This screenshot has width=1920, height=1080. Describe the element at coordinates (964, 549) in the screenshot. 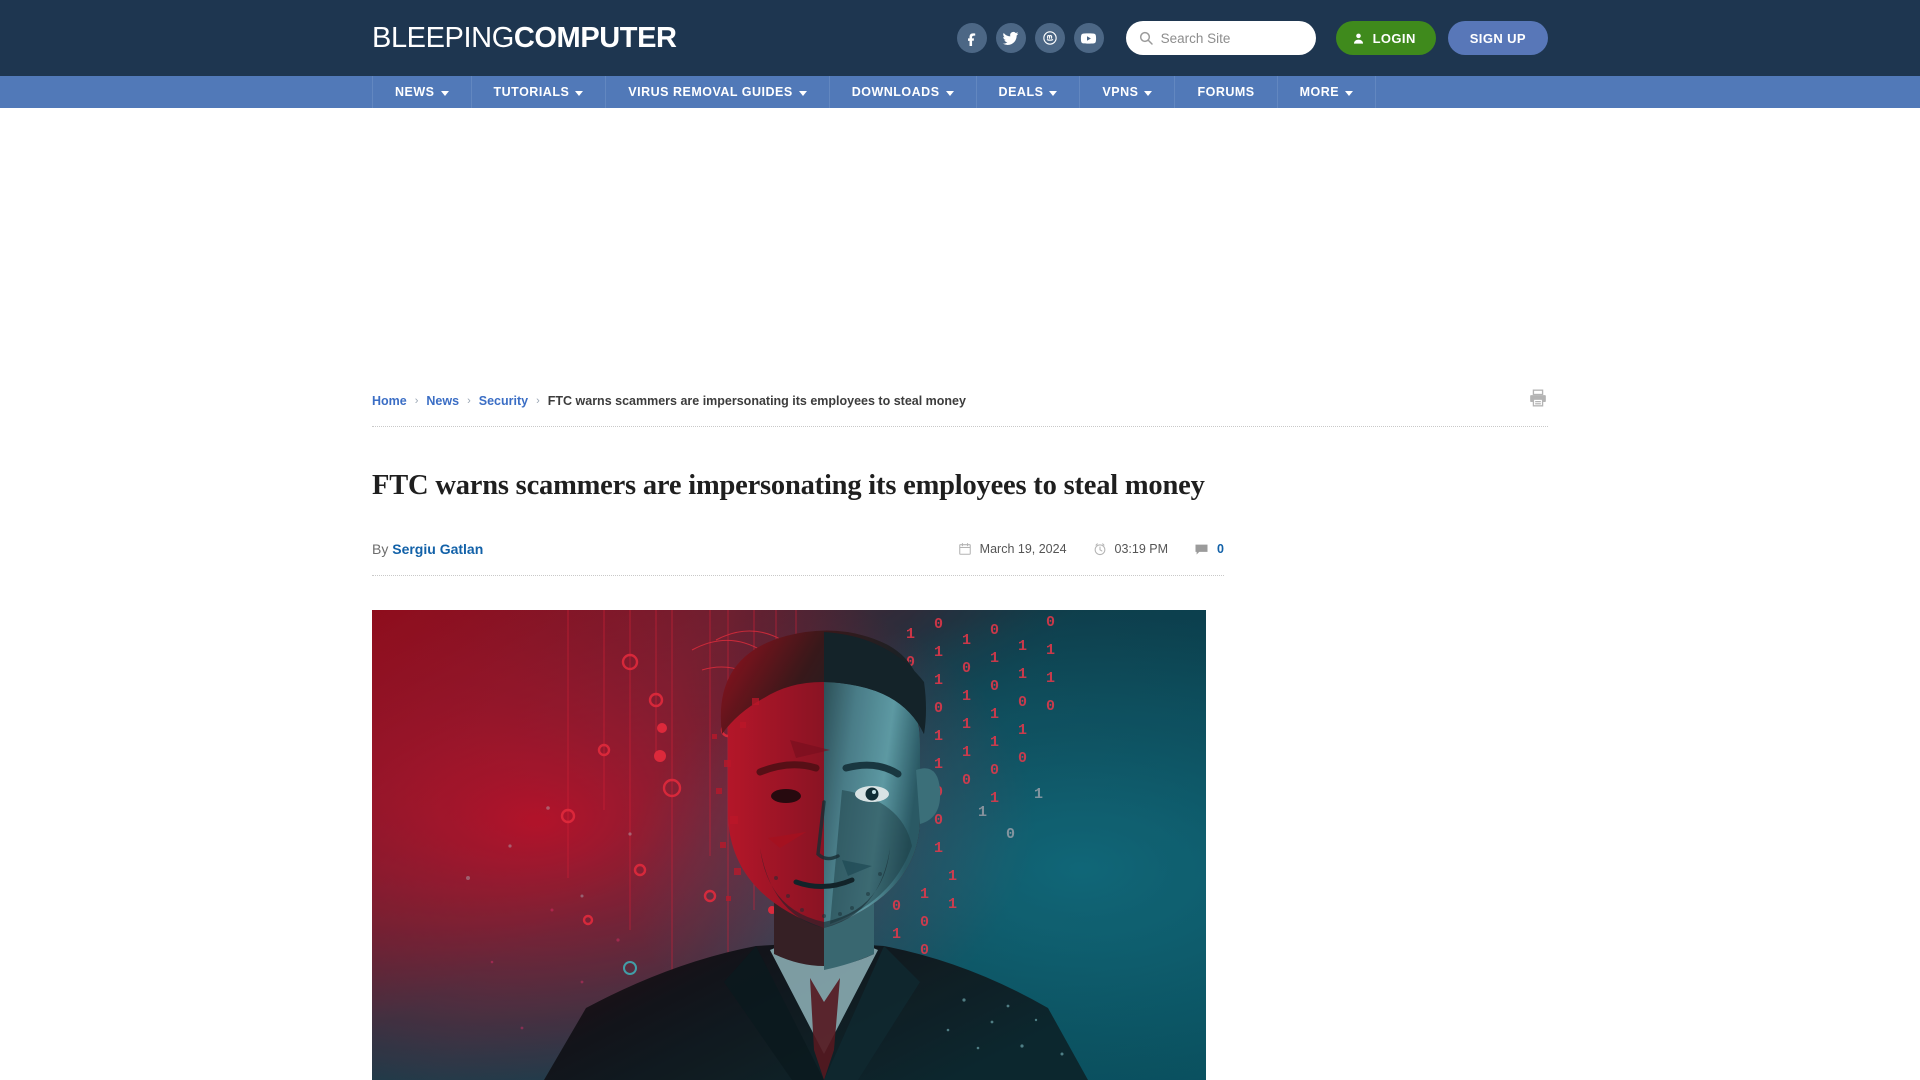

I see `calendar-icon` at that location.